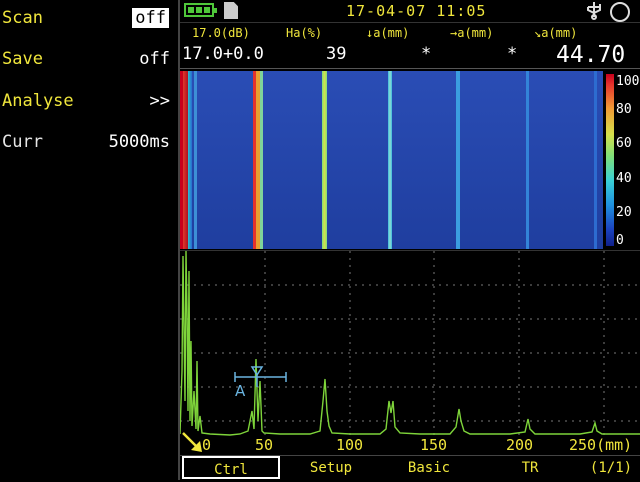 The image size is (640, 482). What do you see at coordinates (154, 59) in the screenshot?
I see `menu-value-save: off` at bounding box center [154, 59].